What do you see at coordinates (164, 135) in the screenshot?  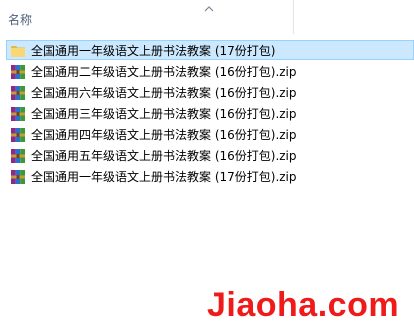 I see `file-name: 全国通用四年级语文上册书法教案 (16份打包).zip` at bounding box center [164, 135].